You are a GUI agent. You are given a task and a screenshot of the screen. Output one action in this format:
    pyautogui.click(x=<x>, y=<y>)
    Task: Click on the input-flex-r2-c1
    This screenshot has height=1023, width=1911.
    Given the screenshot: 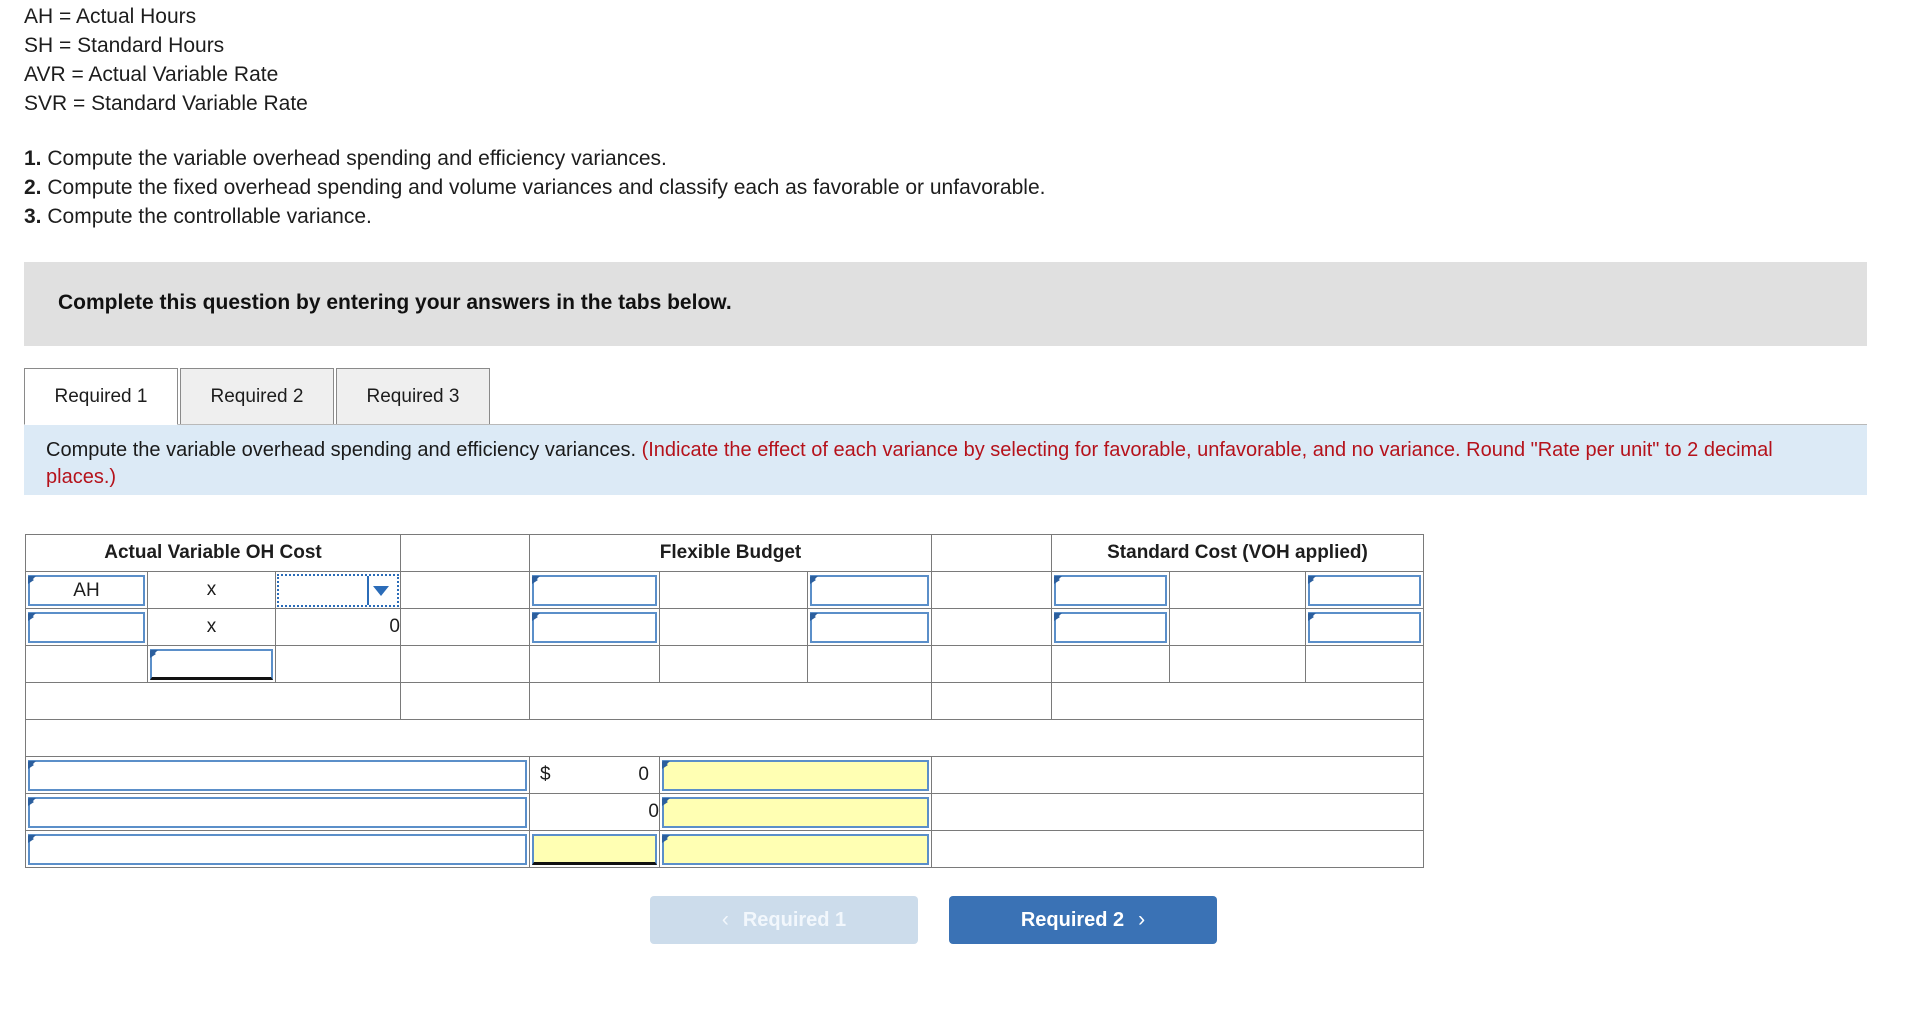 What is the action you would take?
    pyautogui.click(x=594, y=627)
    